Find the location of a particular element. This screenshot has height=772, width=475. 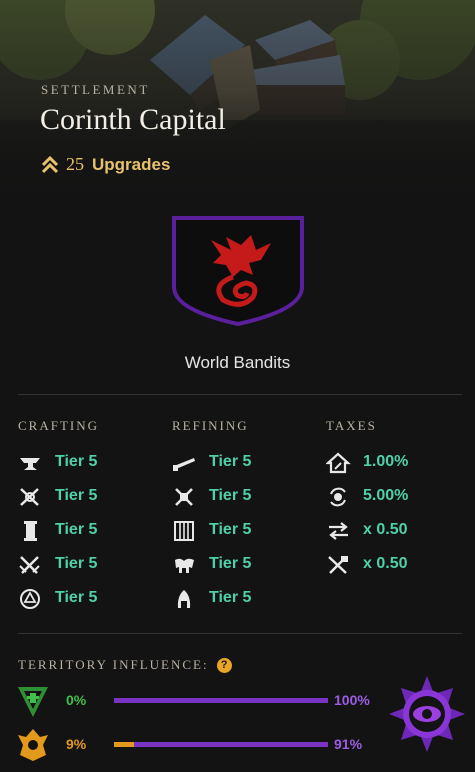

anvil-icon is located at coordinates (30, 464).